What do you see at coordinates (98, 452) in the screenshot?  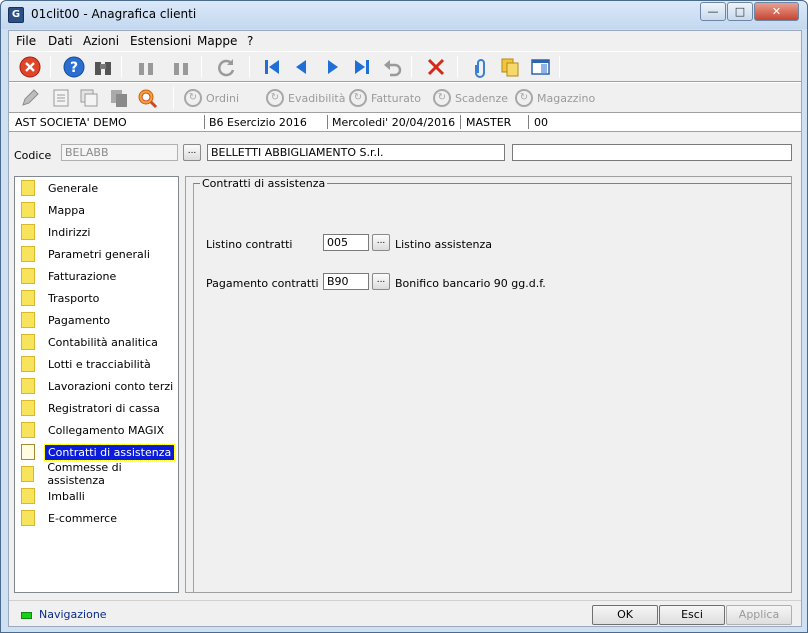 I see `tree-item: Contratti di assistenza` at bounding box center [98, 452].